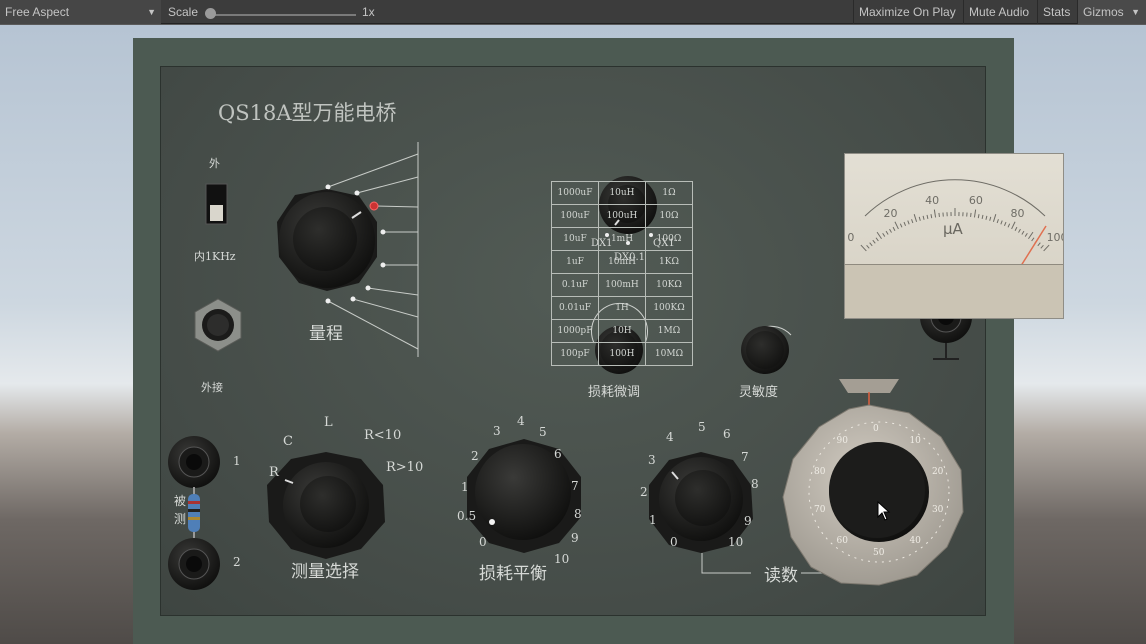 Image resolution: width=1146 pixels, height=644 pixels. I want to click on range-table-cell: 100mH, so click(622, 285).